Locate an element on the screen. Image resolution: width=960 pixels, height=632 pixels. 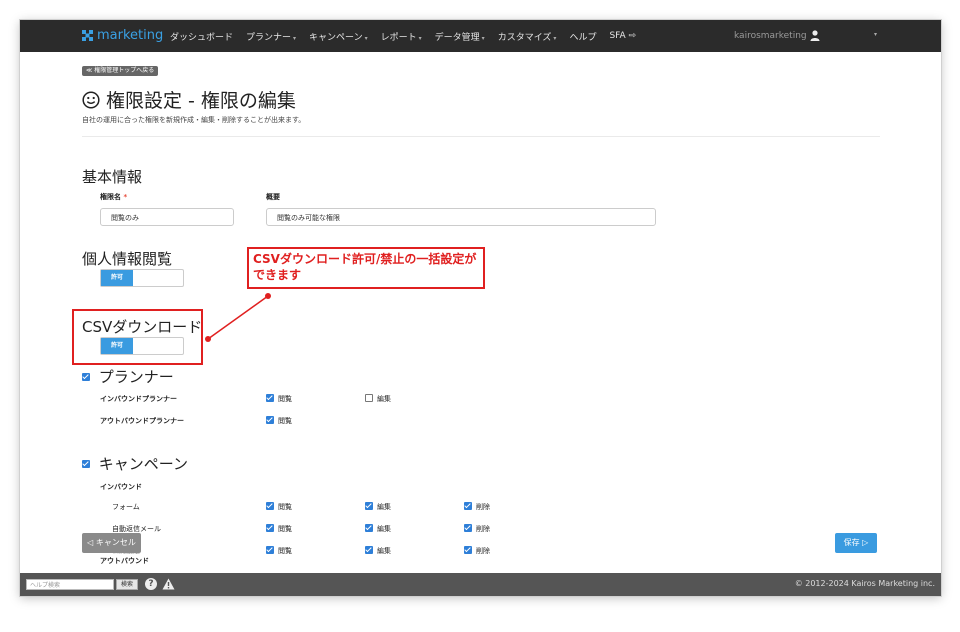
permission-name-label-text: 権限名 is located at coordinates (110, 197).